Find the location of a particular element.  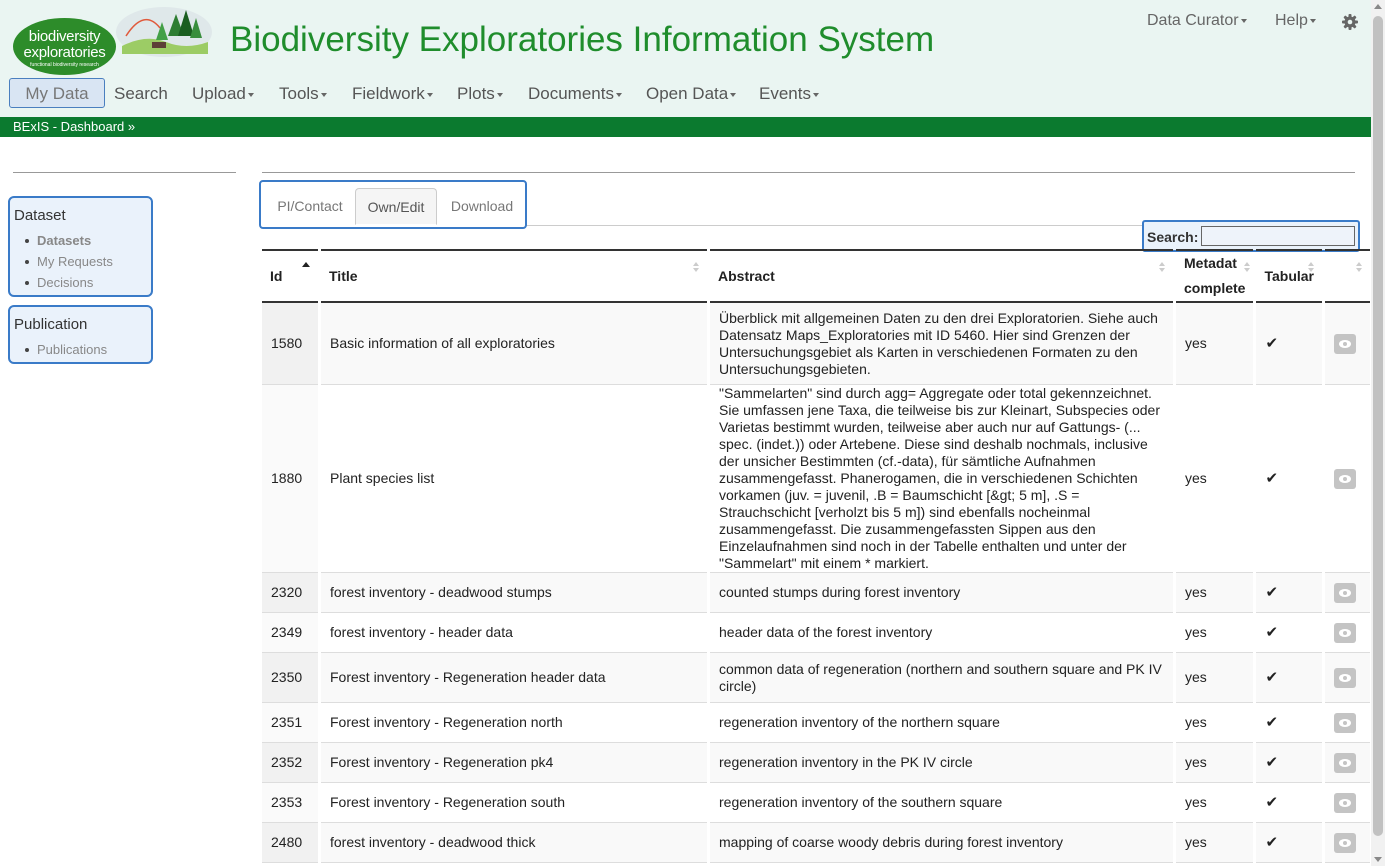

nav-documents: Documents is located at coordinates (575, 94).